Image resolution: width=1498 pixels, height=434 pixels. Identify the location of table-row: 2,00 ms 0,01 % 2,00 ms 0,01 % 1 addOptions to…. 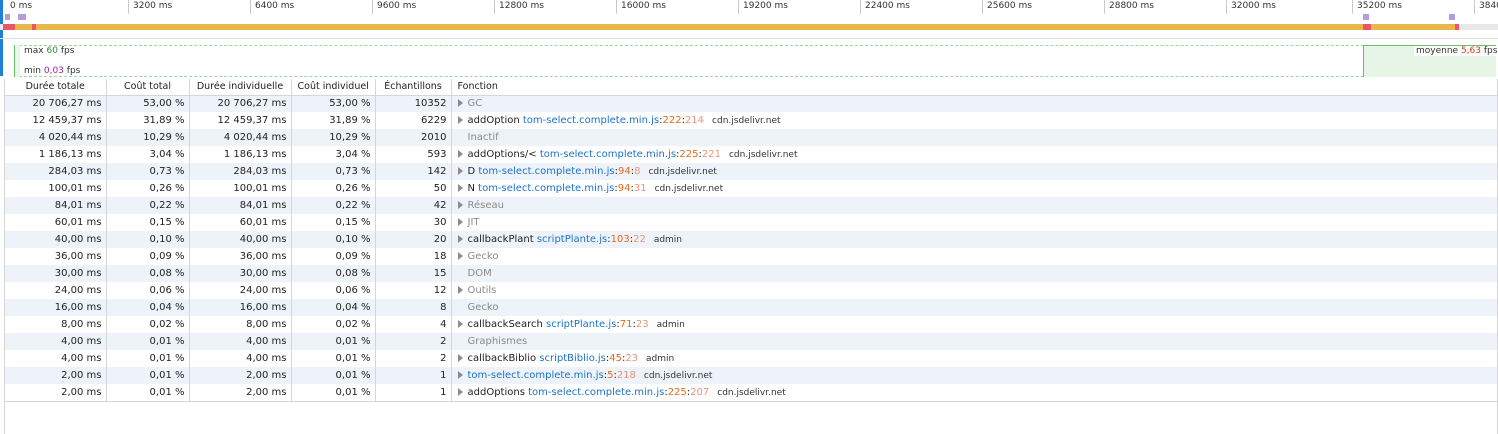
(751, 392).